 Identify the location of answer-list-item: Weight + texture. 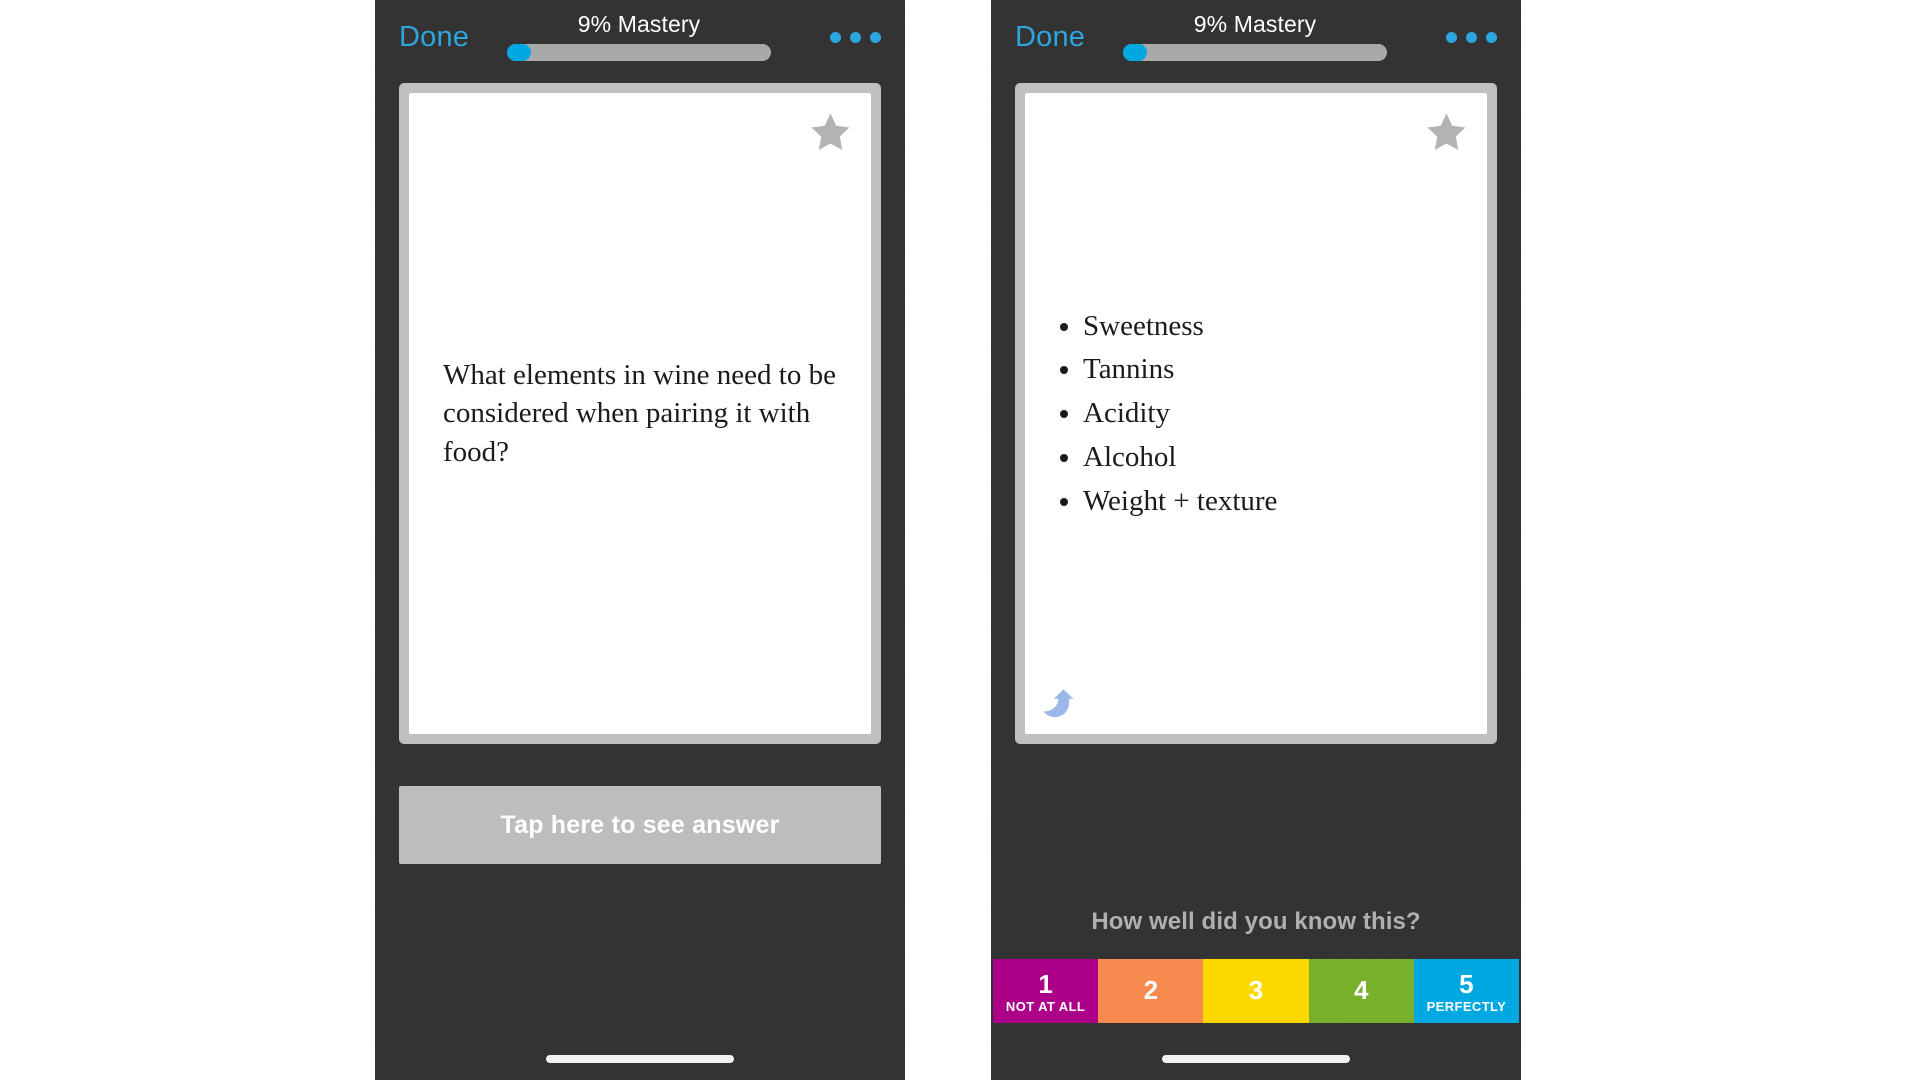
(1180, 501).